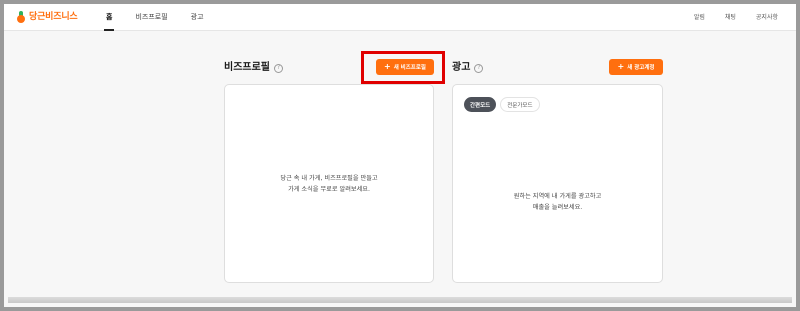  What do you see at coordinates (329, 178) in the screenshot?
I see `biz-profile-empty-line-1: 당근 속 내 가게, 비즈프로필을 만들고` at bounding box center [329, 178].